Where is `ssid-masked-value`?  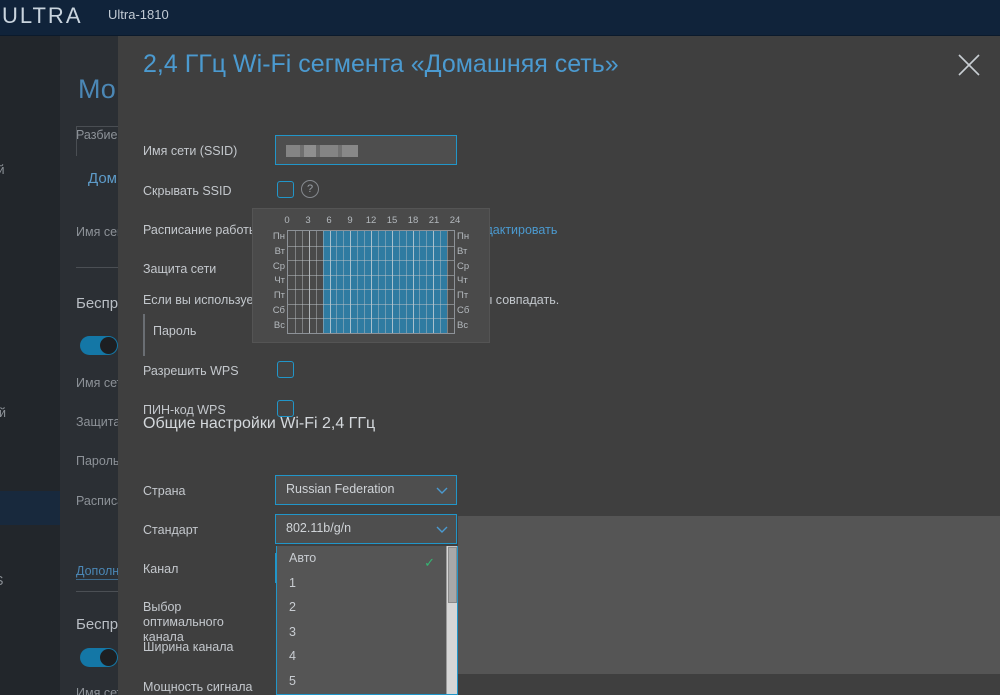 ssid-masked-value is located at coordinates (322, 151).